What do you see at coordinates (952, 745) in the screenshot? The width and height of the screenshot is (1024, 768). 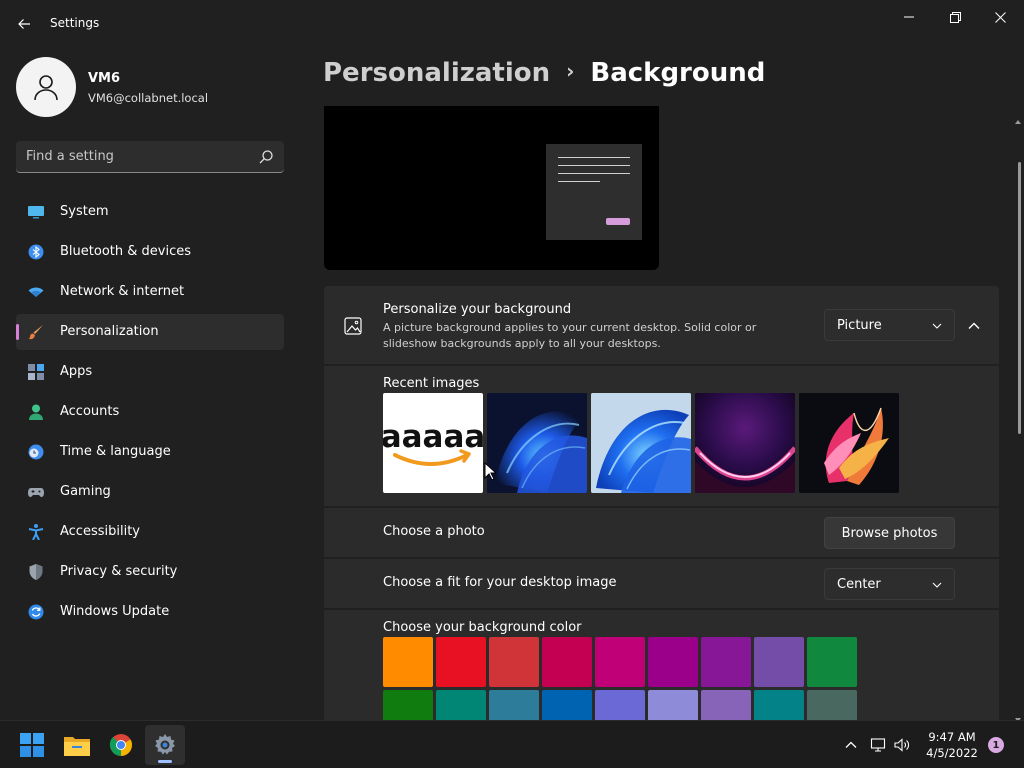 I see `taskbar-clock: 9:47 AM 4/5/2022` at bounding box center [952, 745].